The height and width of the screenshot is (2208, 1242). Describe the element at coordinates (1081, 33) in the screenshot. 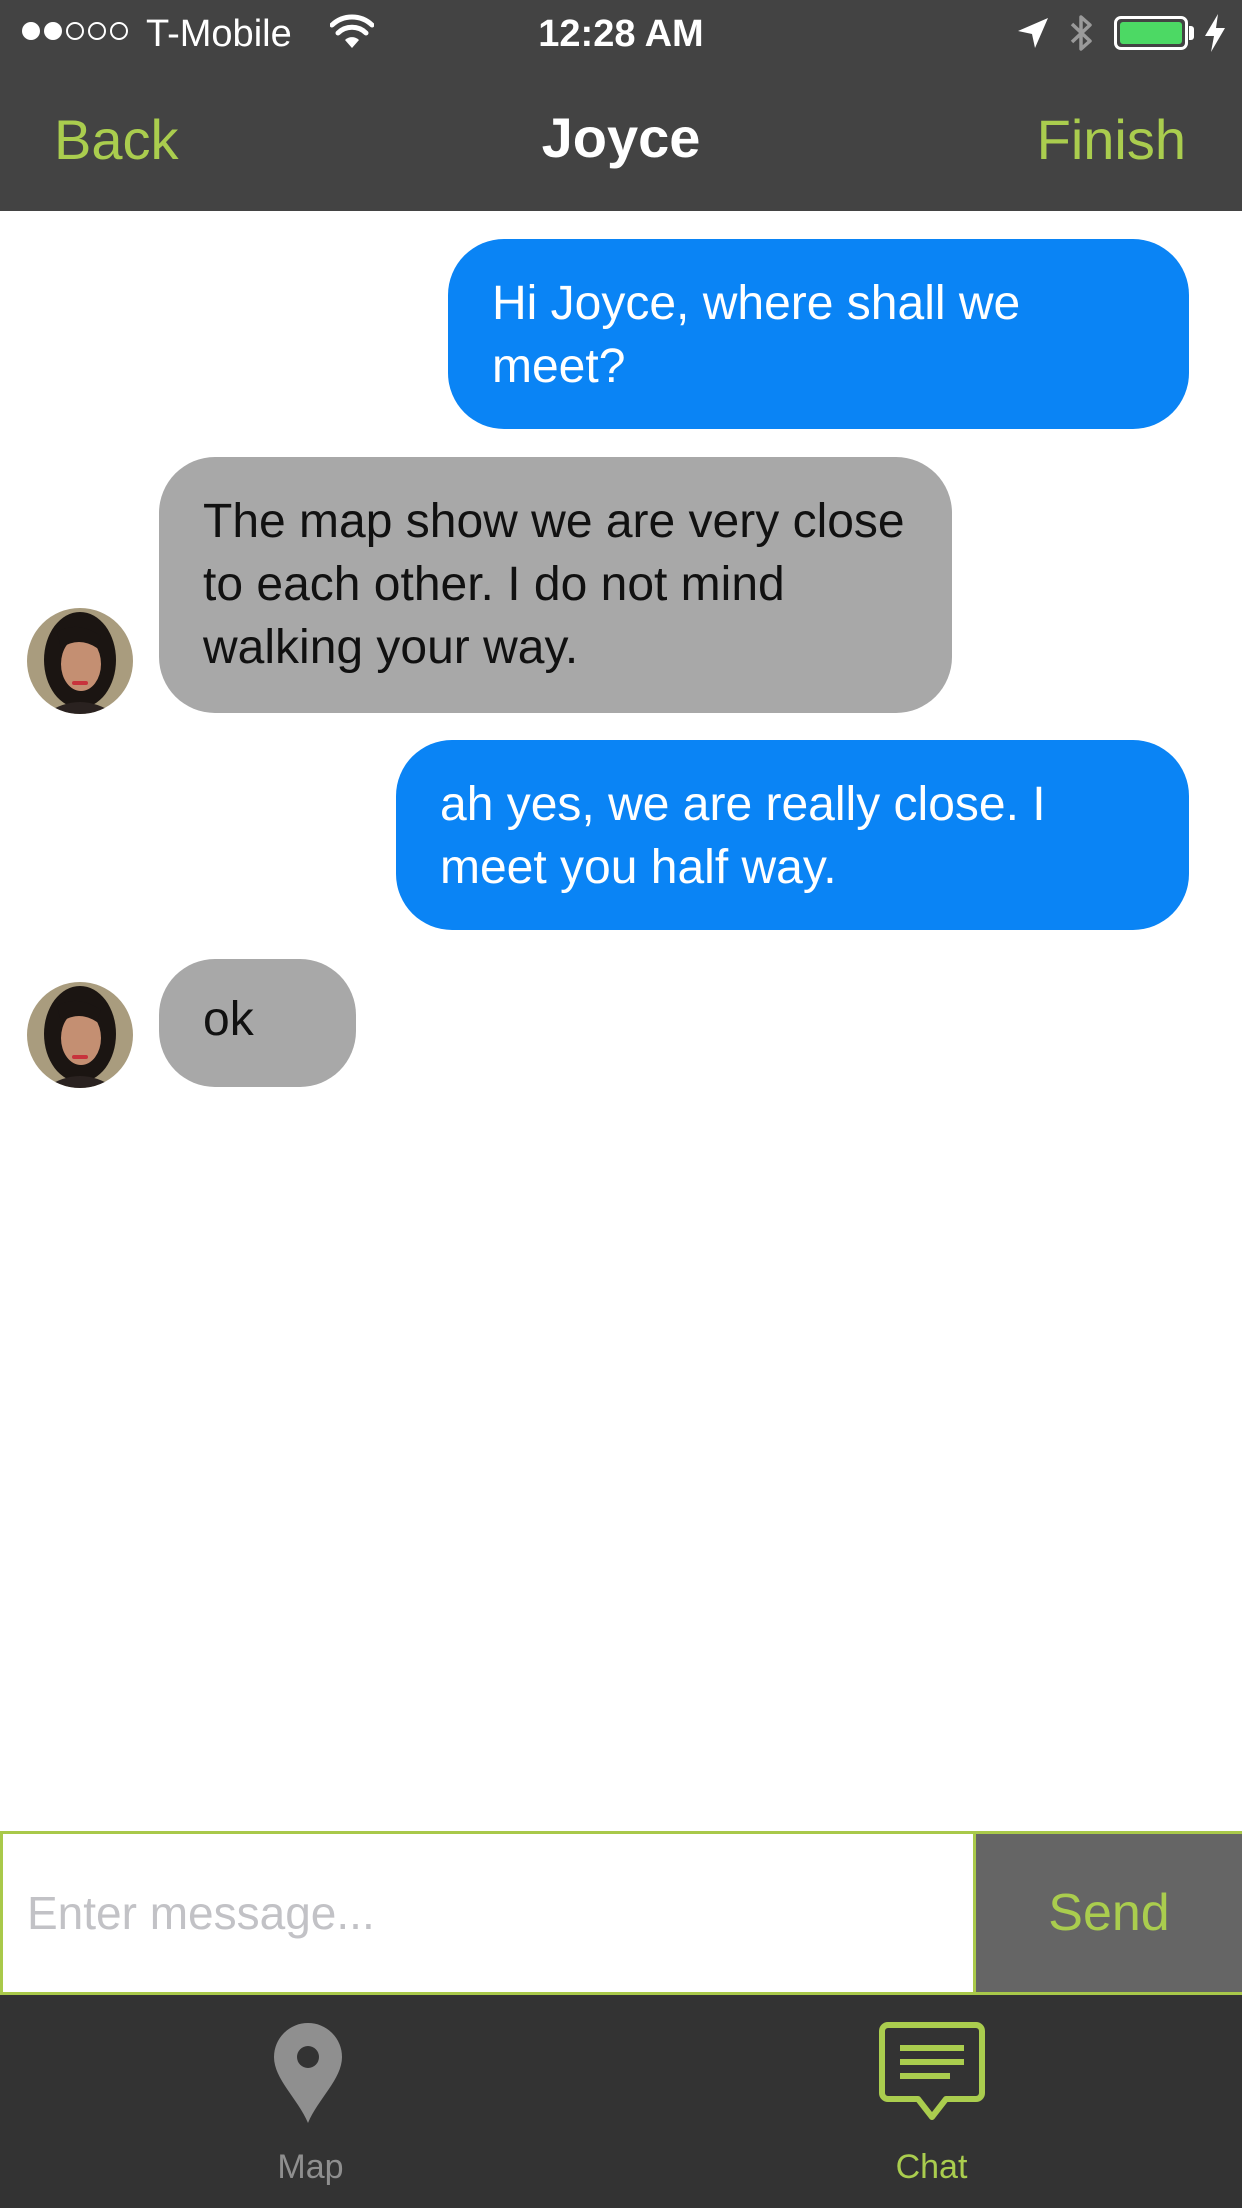

I see `bluetooth-icon` at that location.